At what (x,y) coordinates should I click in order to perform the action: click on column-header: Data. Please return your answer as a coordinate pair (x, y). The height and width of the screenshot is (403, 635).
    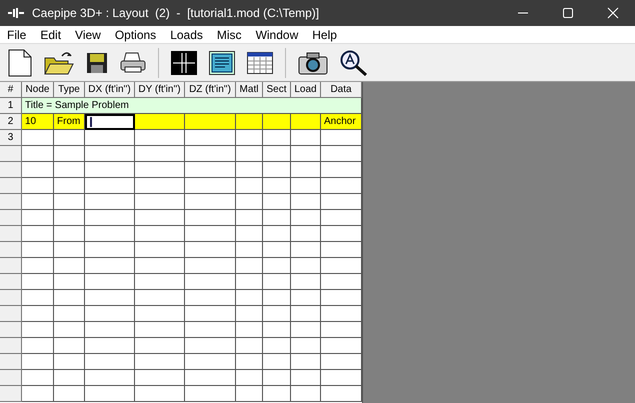
    Looking at the image, I should click on (341, 90).